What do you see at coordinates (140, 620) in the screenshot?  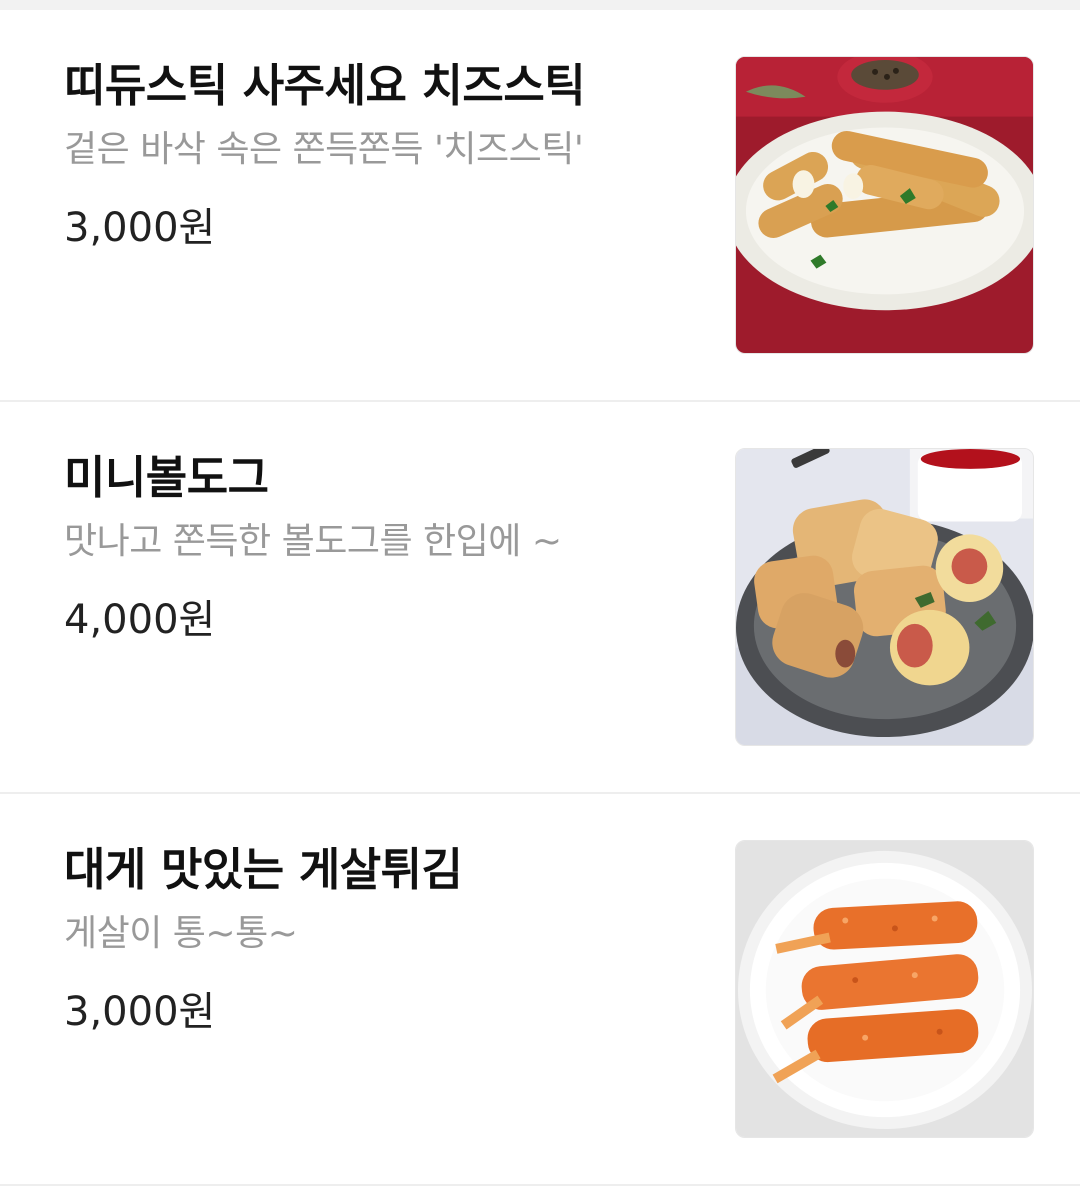 I see `menu-item-price: 4,000원` at bounding box center [140, 620].